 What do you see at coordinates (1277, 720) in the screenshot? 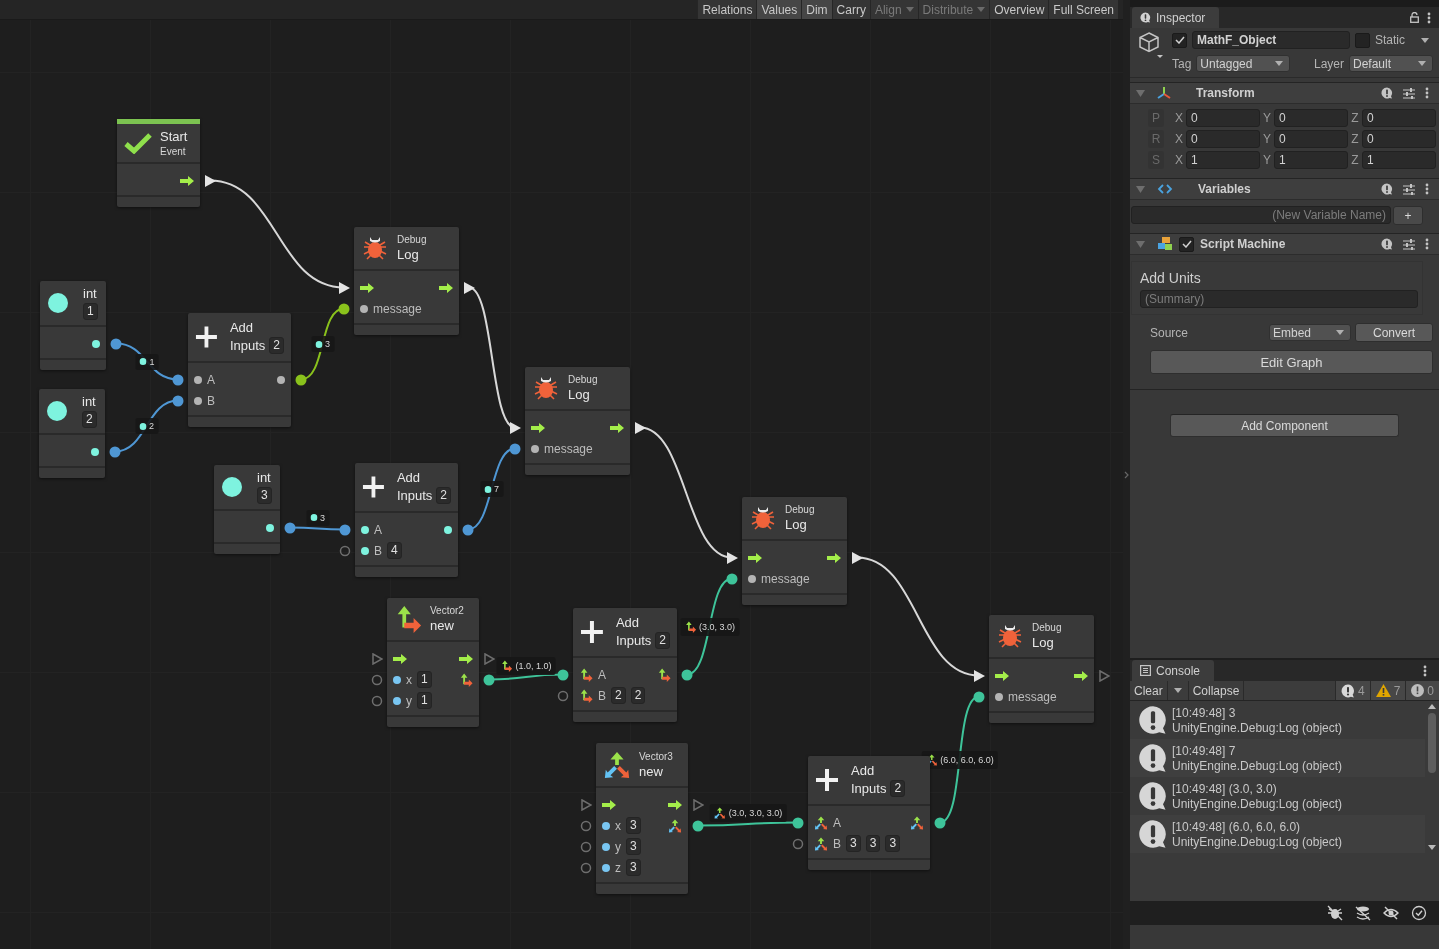
I see `log-entry: [10:49:48] 3 UnityEngine.Debug:Log (object)` at bounding box center [1277, 720].